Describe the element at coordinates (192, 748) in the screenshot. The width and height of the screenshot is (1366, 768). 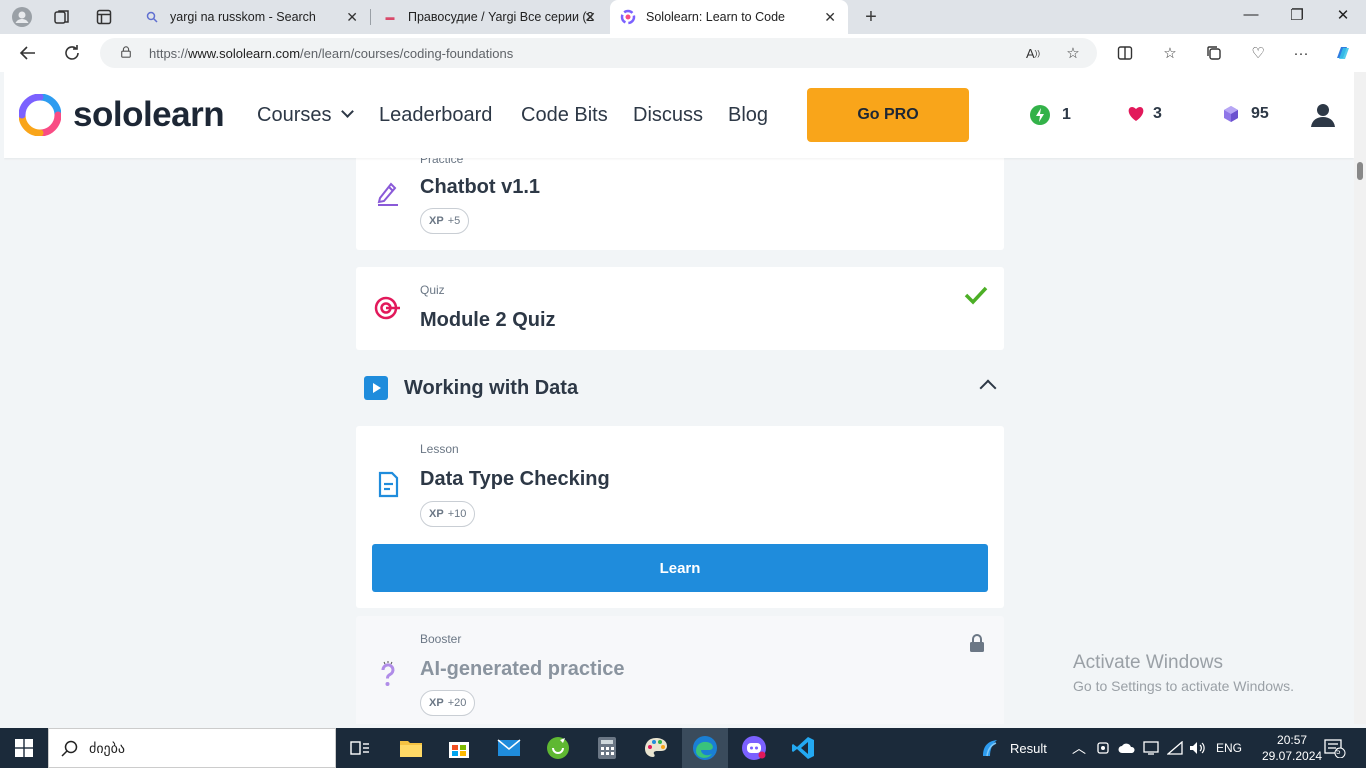
I see `taskbar-search-field: ძიება` at that location.